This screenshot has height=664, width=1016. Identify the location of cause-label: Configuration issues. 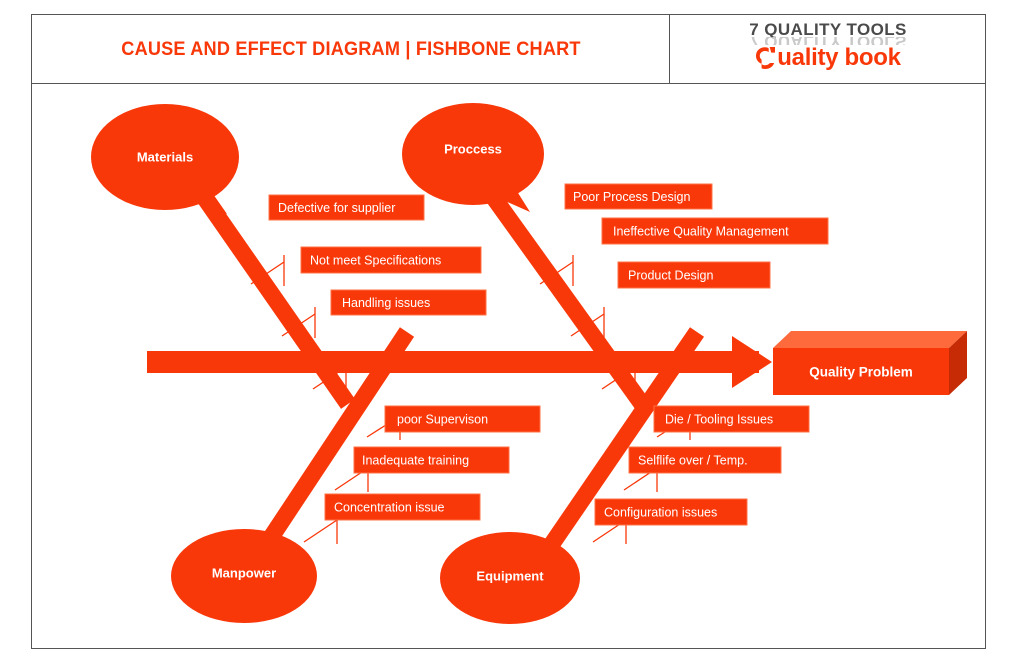
(660, 512).